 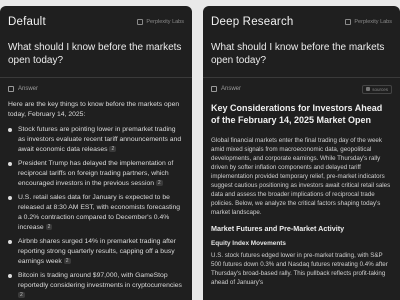 I want to click on section-heading: Market Futures and Pre-Market Activity, so click(x=278, y=228).